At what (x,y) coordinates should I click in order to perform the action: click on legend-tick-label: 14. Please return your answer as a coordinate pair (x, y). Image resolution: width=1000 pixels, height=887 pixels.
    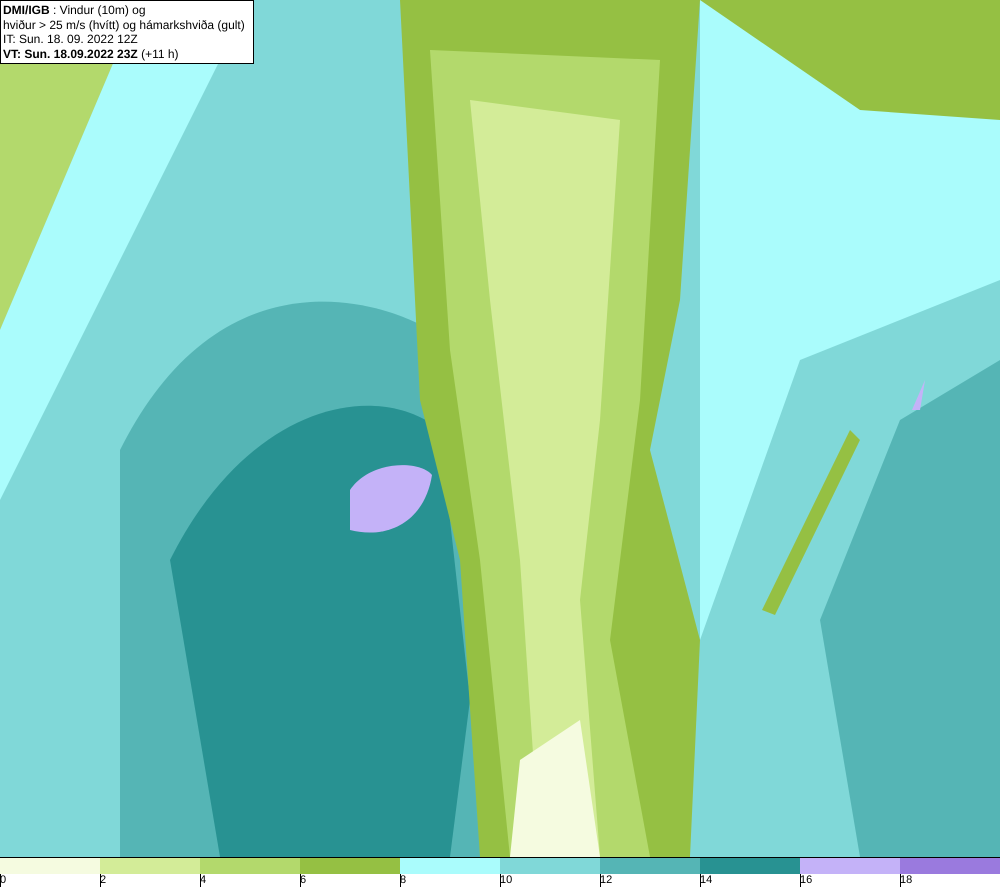
    Looking at the image, I should click on (706, 880).